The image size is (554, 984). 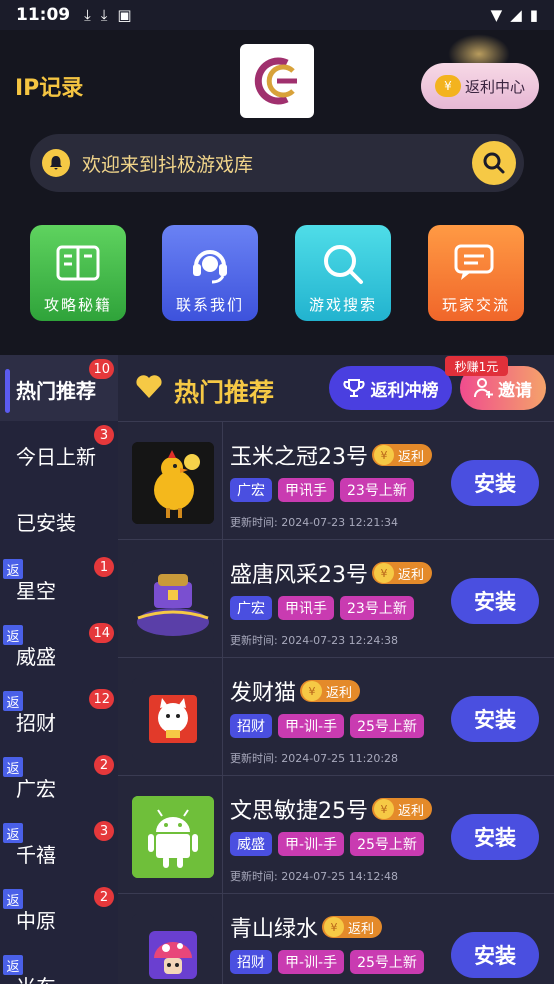 What do you see at coordinates (331, 455) in the screenshot?
I see `game-title: 玉米之冠23号 ¥ 返利` at bounding box center [331, 455].